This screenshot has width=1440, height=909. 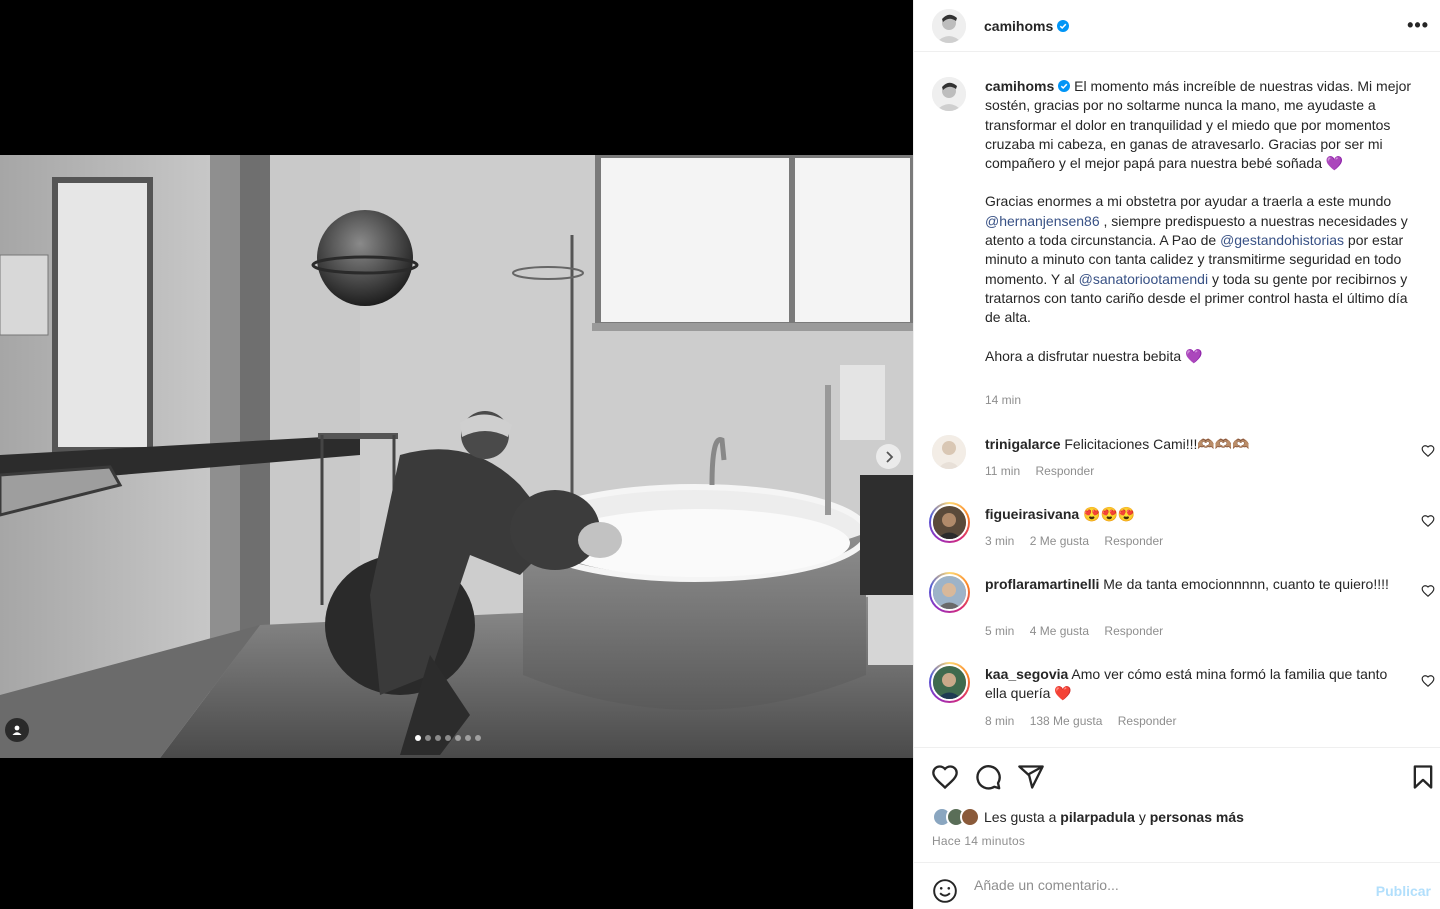 I want to click on mention-link: @hernanjensen86, so click(x=1042, y=221).